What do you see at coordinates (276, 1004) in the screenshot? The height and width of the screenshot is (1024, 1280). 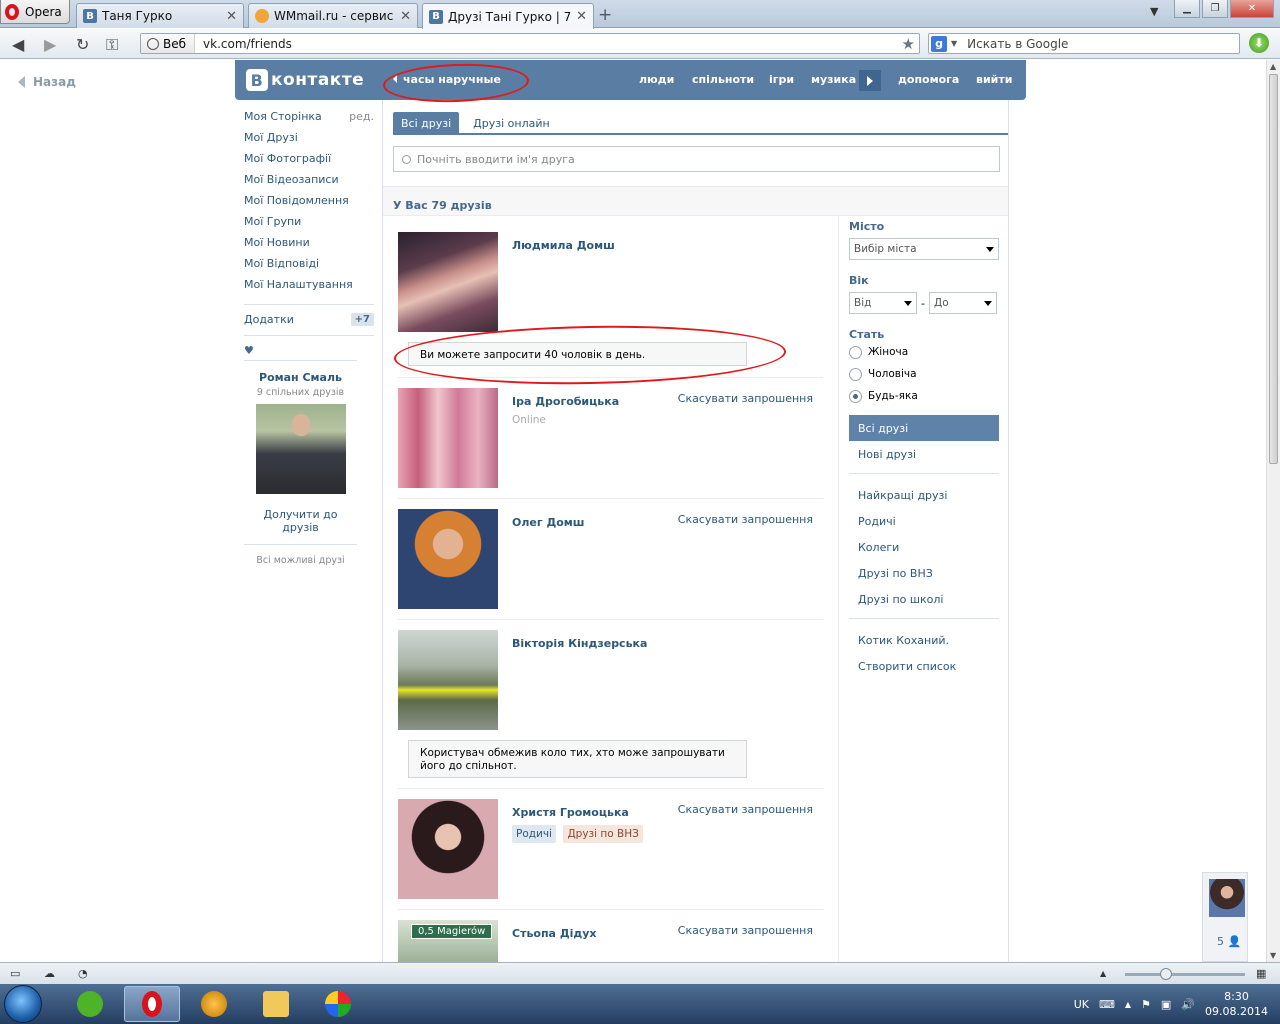 I see `explorer-taskbar-button` at bounding box center [276, 1004].